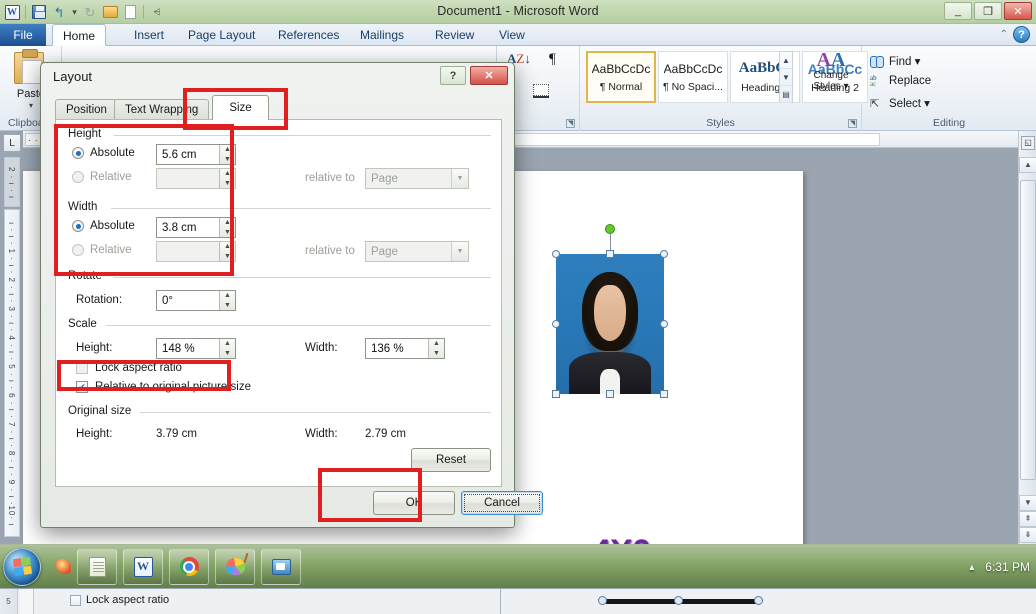  I want to click on relative-to-original-checkbox: ✔, so click(82, 387).